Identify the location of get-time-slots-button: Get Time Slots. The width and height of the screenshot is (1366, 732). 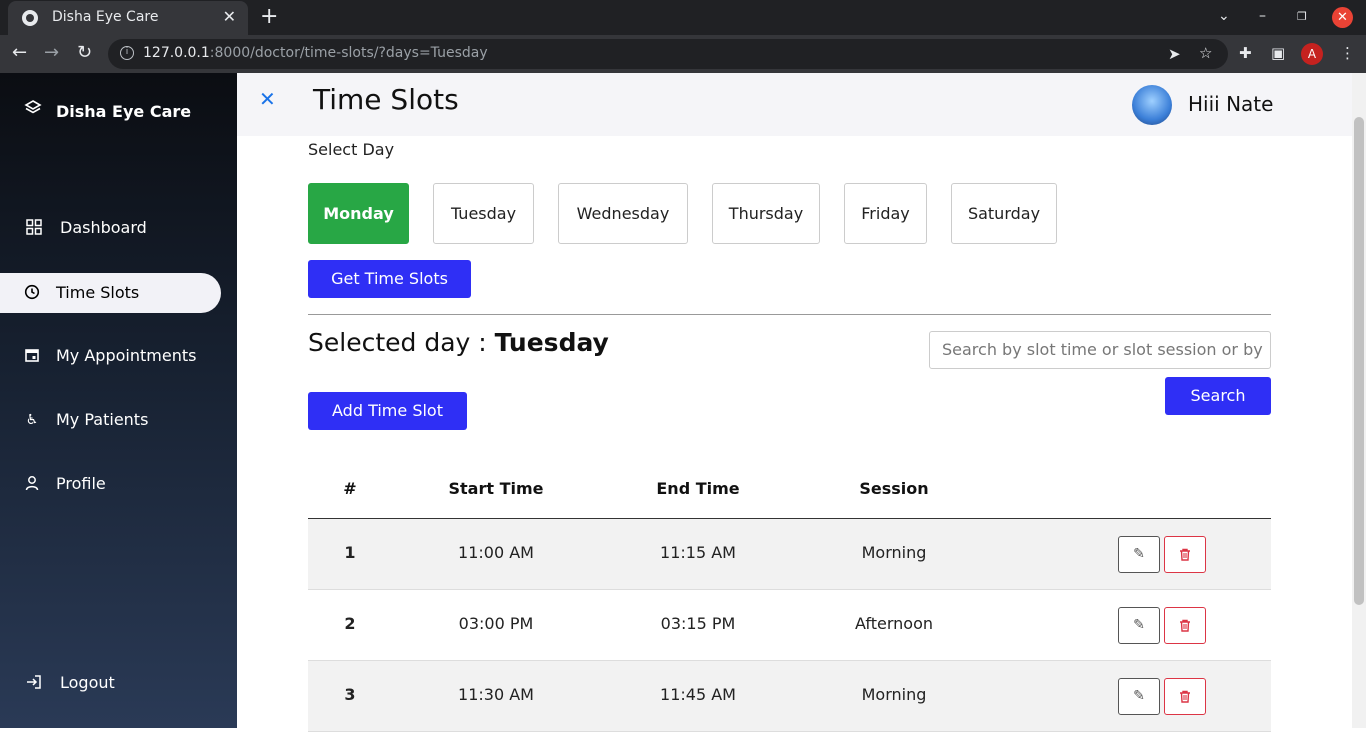
(389, 279).